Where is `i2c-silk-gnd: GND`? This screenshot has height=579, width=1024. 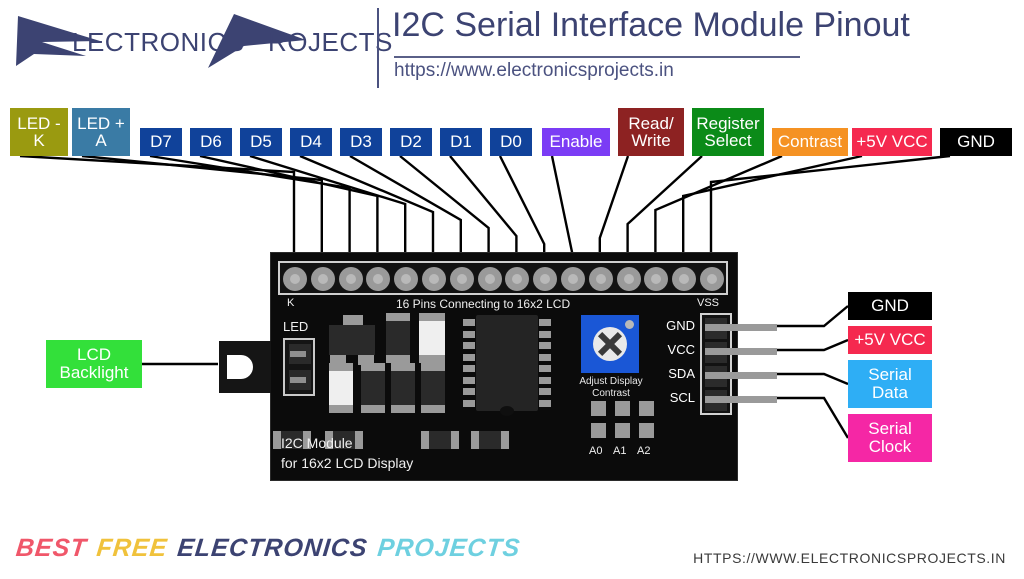 i2c-silk-gnd: GND is located at coordinates (680, 325).